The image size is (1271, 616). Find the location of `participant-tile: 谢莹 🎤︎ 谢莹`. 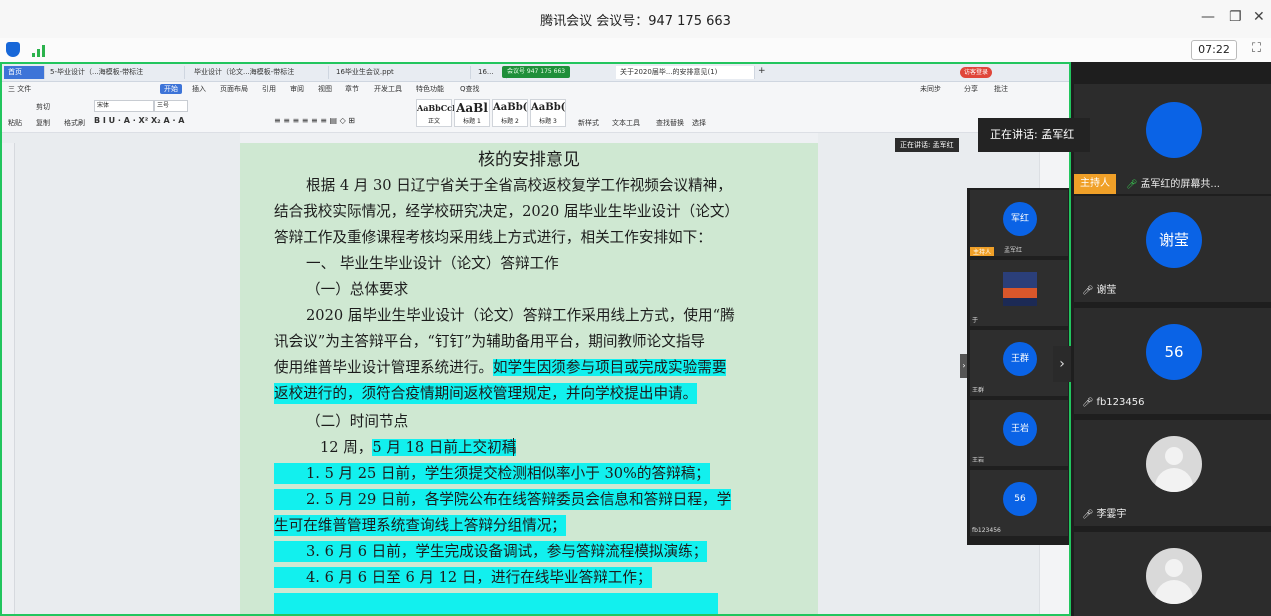

participant-tile: 谢莹 🎤︎ 谢莹 is located at coordinates (1172, 249).